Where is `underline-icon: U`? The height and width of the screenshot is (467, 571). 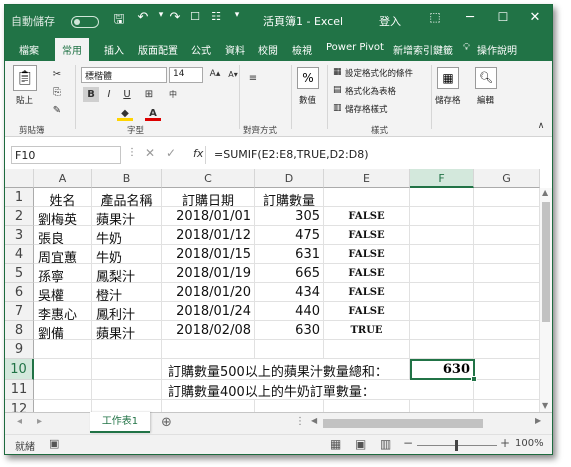 underline-icon: U is located at coordinates (127, 94).